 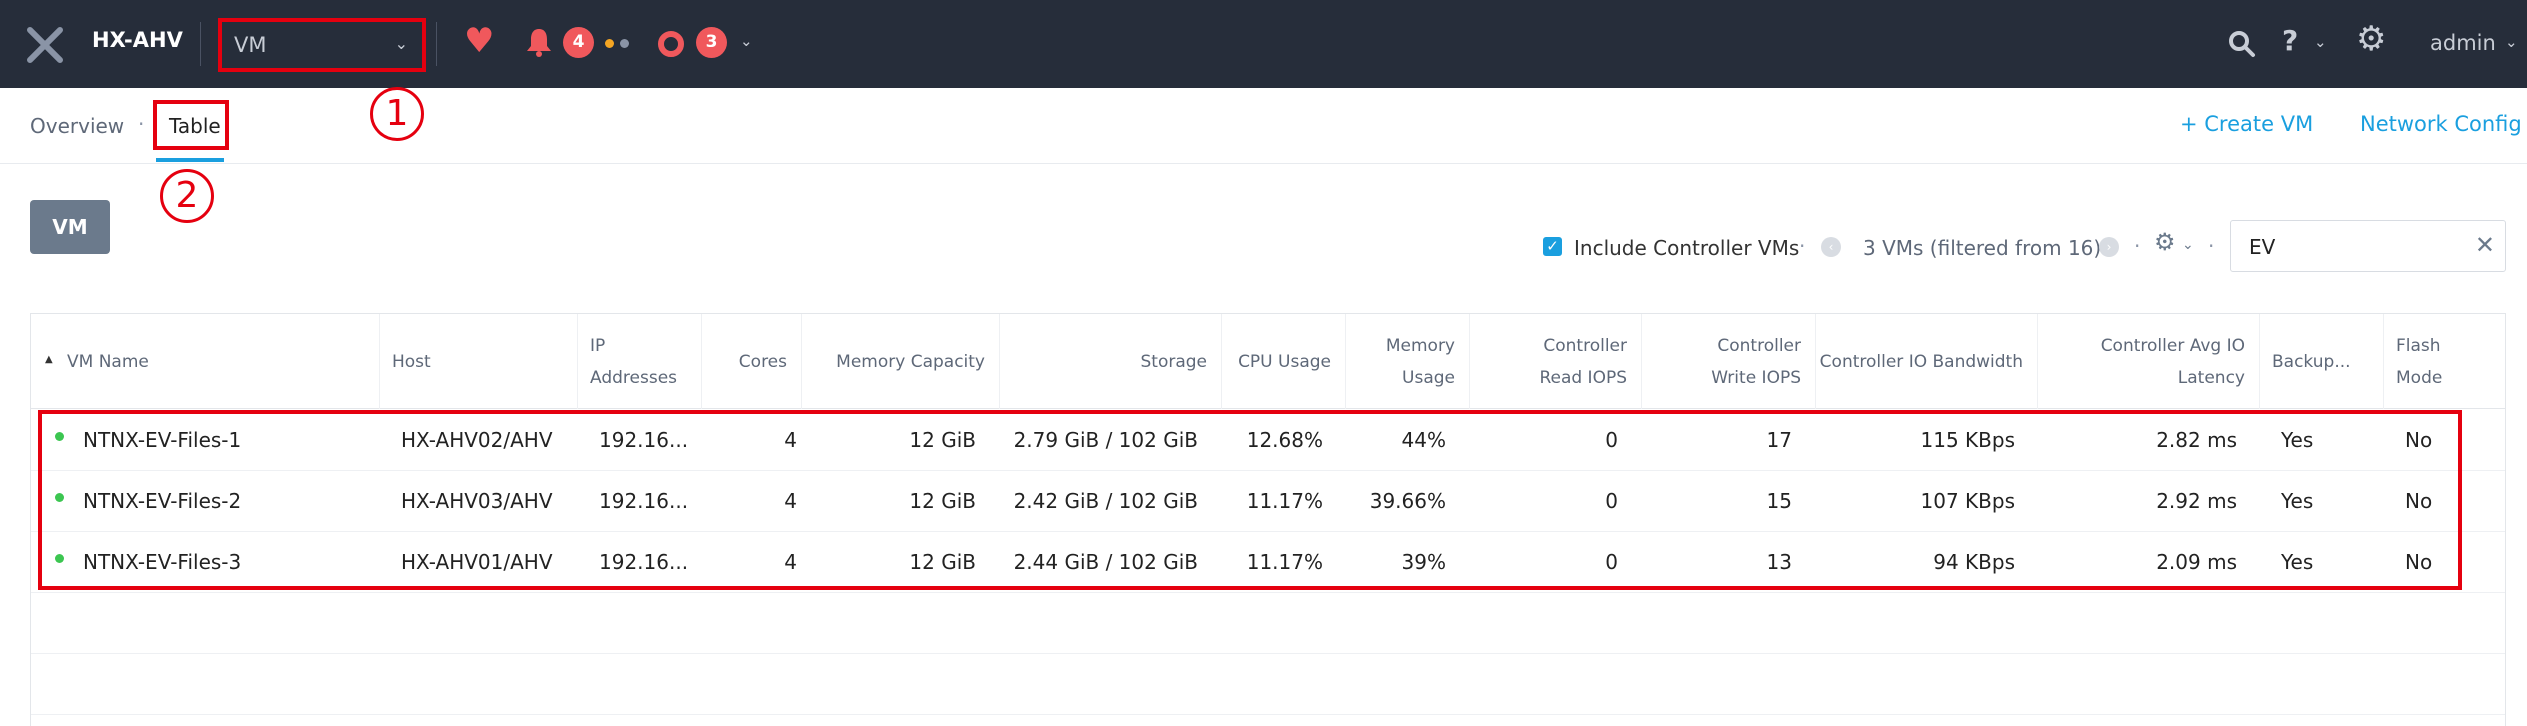 What do you see at coordinates (1552, 246) in the screenshot?
I see `include-controller-checkbox: ✓` at bounding box center [1552, 246].